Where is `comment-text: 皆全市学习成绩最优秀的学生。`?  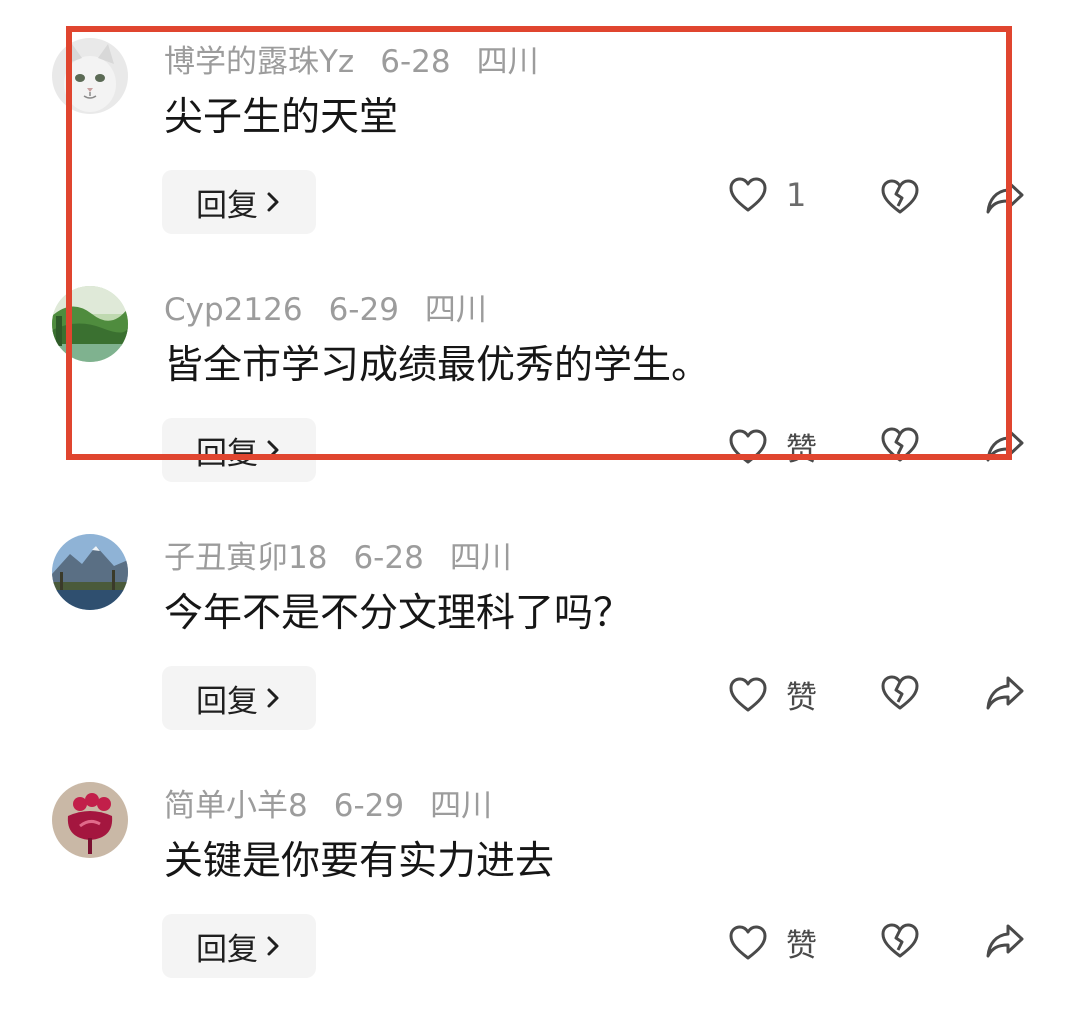
comment-text: 皆全市学习成绩最优秀的学生。 is located at coordinates (437, 365).